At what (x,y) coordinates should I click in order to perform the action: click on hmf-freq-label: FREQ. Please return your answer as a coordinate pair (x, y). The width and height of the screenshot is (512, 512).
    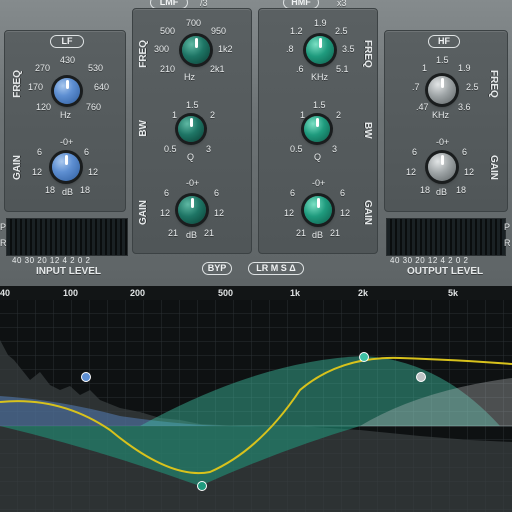
    Looking at the image, I should click on (367, 54).